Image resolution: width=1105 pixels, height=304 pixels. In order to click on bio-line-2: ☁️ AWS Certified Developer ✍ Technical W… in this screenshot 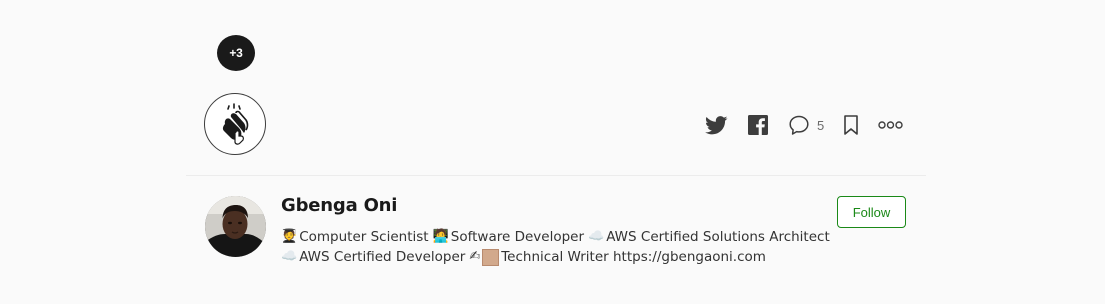, I will do `click(561, 257)`.